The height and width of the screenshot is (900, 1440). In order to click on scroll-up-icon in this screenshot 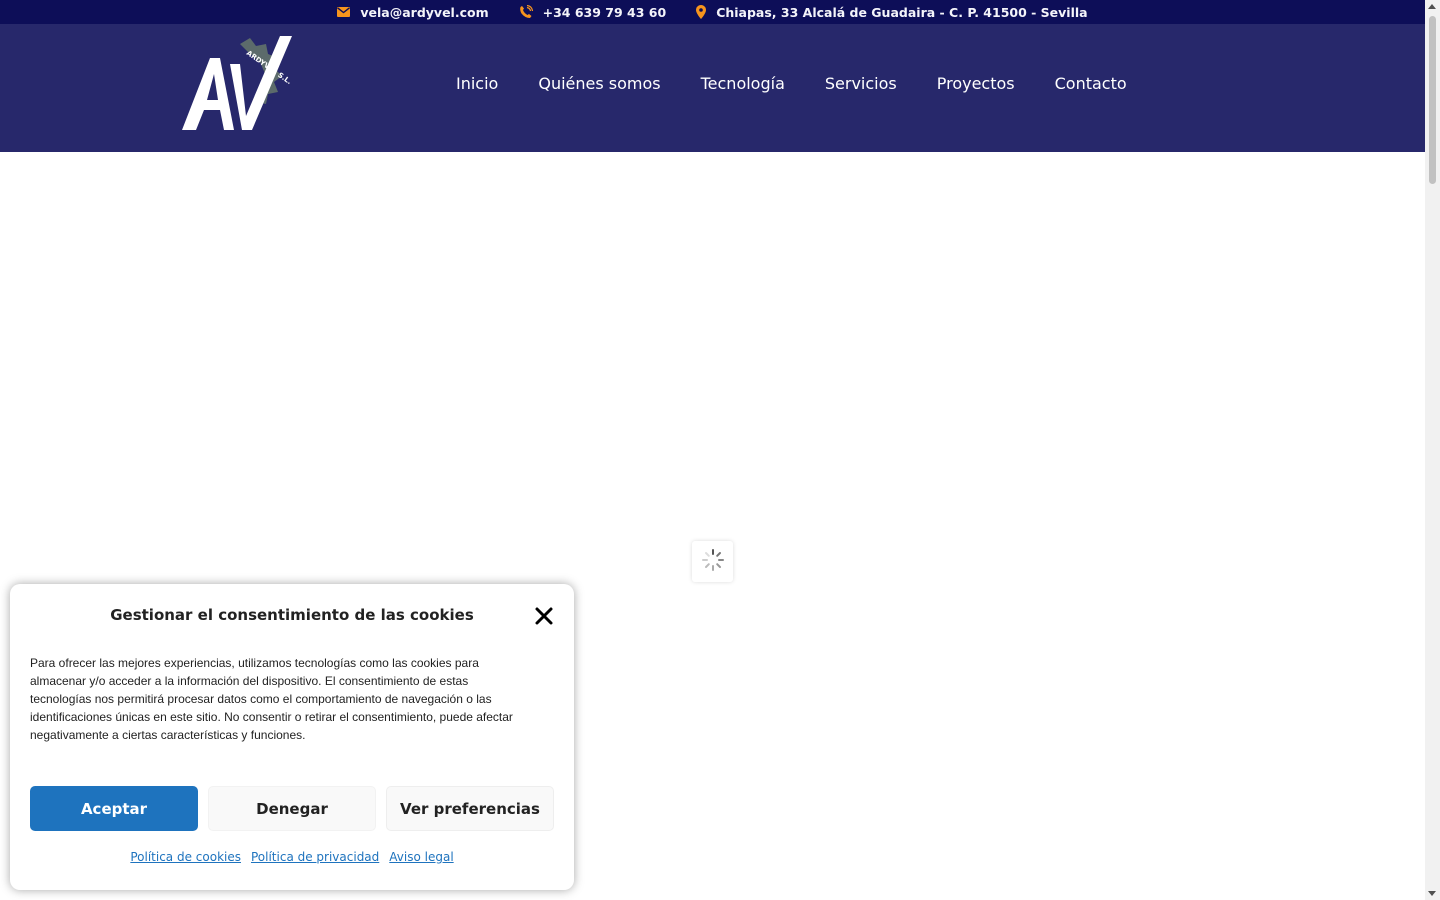, I will do `click(1432, 6)`.